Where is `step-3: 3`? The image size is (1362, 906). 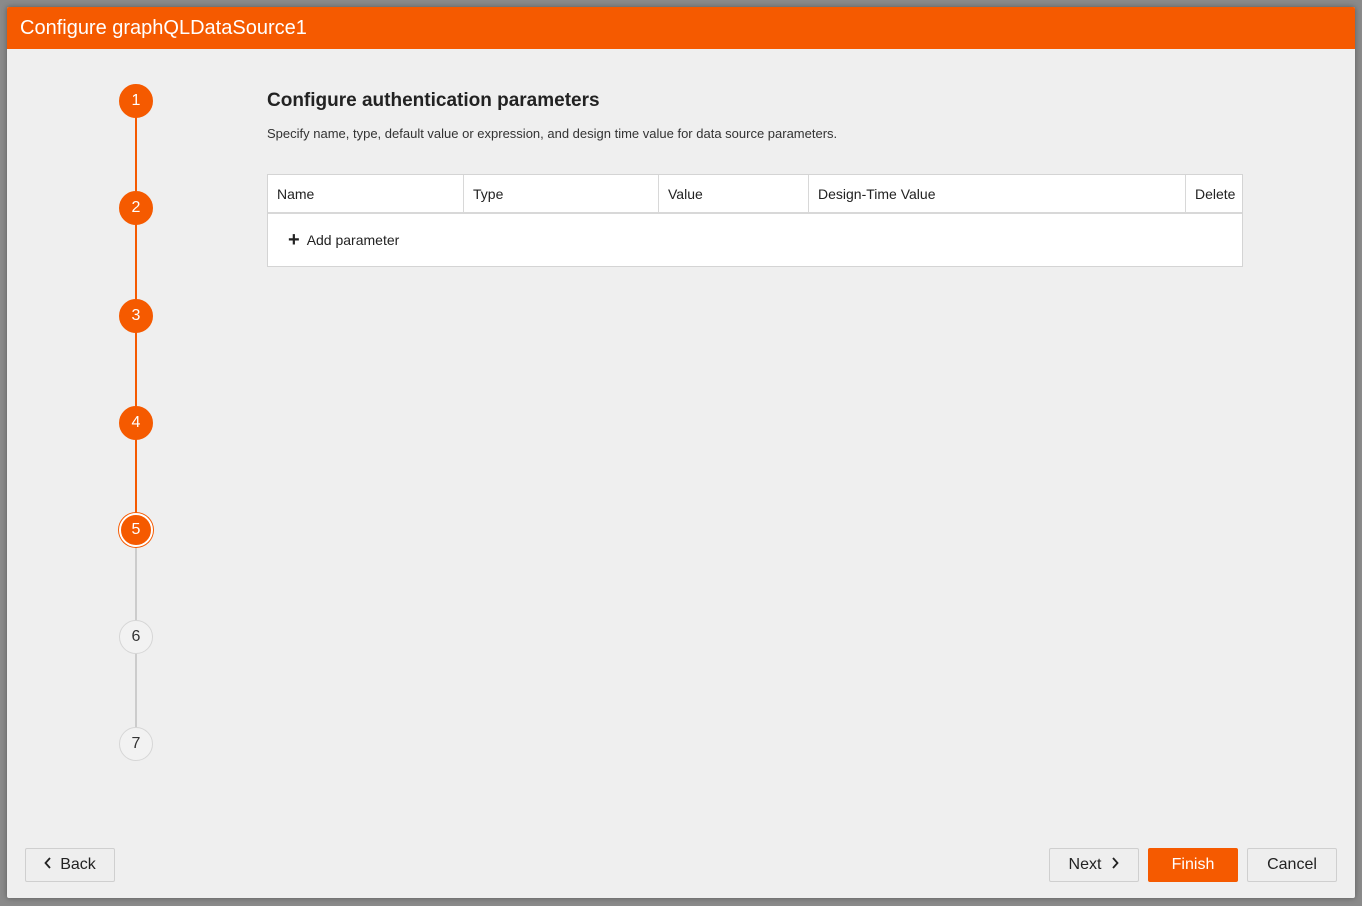 step-3: 3 is located at coordinates (136, 316).